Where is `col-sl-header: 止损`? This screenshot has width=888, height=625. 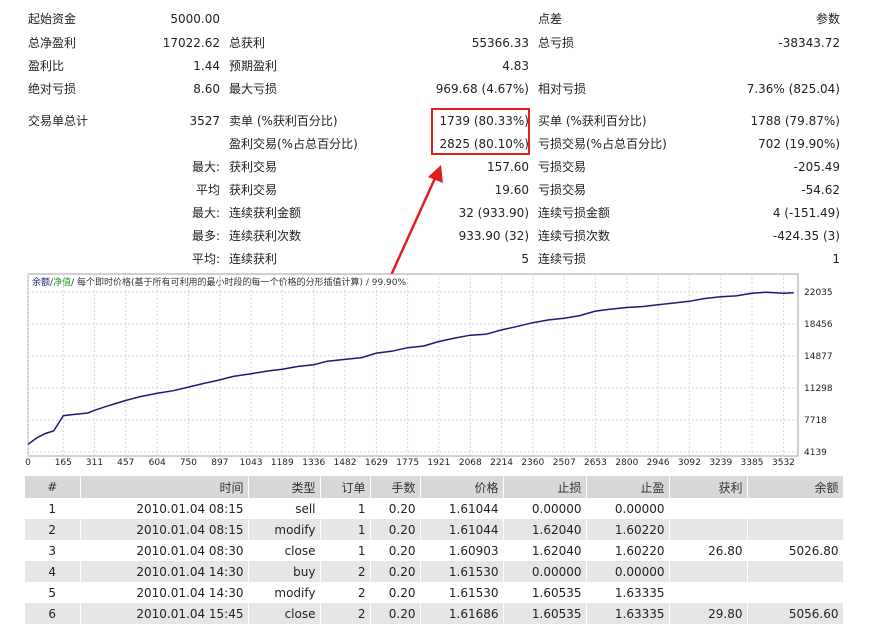
col-sl-header: 止损 is located at coordinates (545, 487).